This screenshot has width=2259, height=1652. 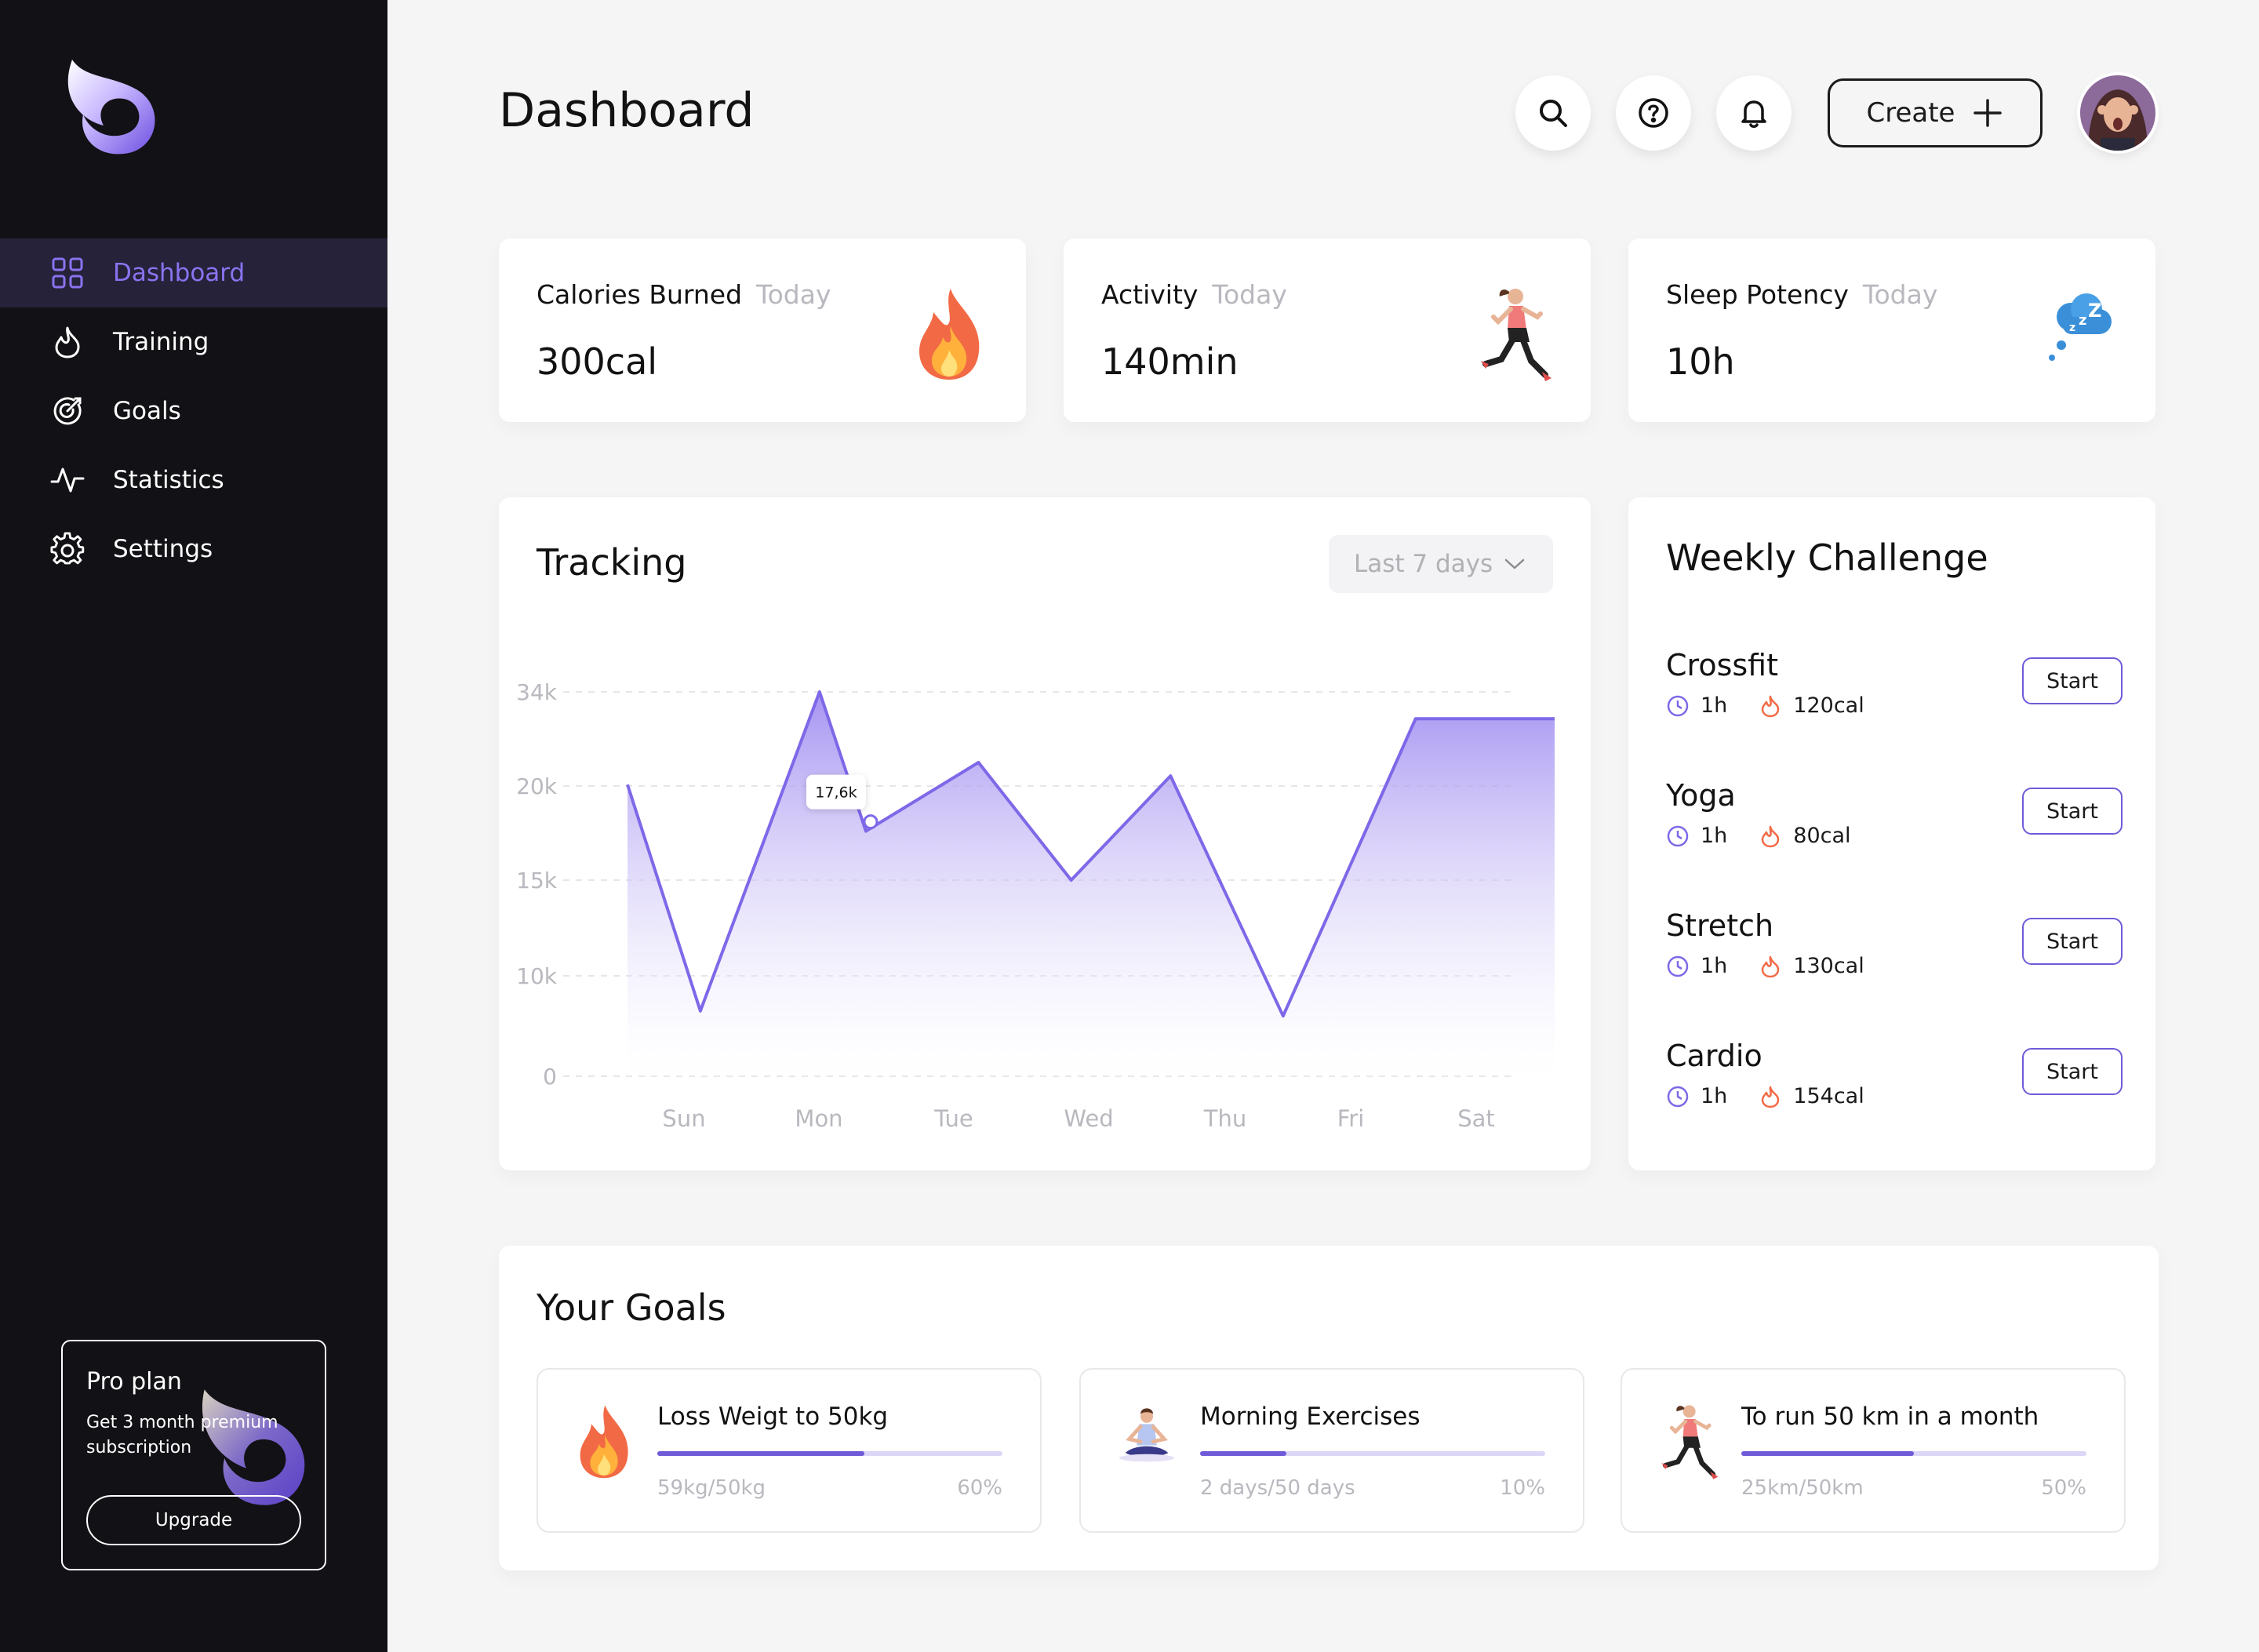 I want to click on user-avatar-image, so click(x=2117, y=113).